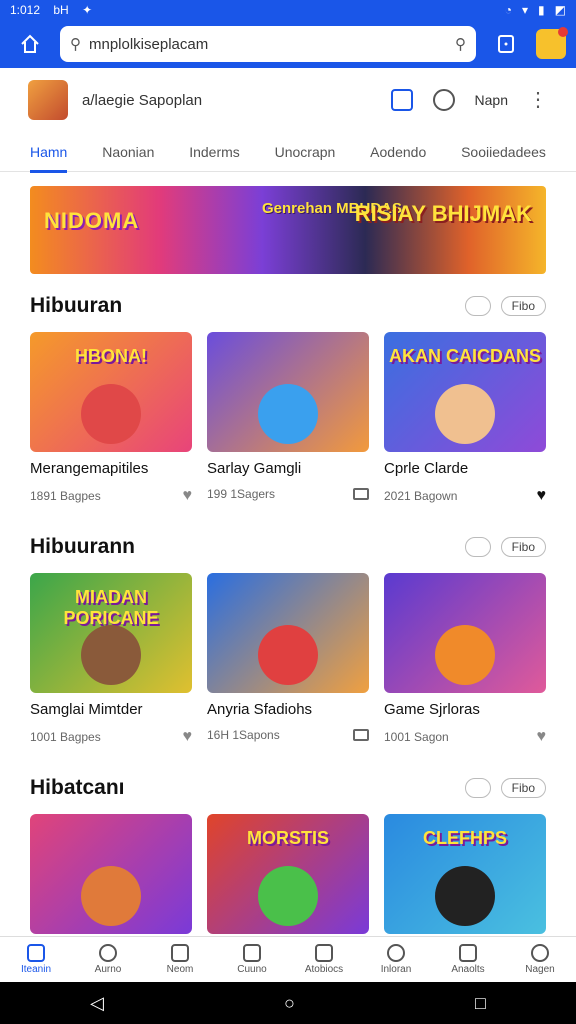  What do you see at coordinates (468, 959) in the screenshot?
I see `nav-item-6: Anaolts` at bounding box center [468, 959].